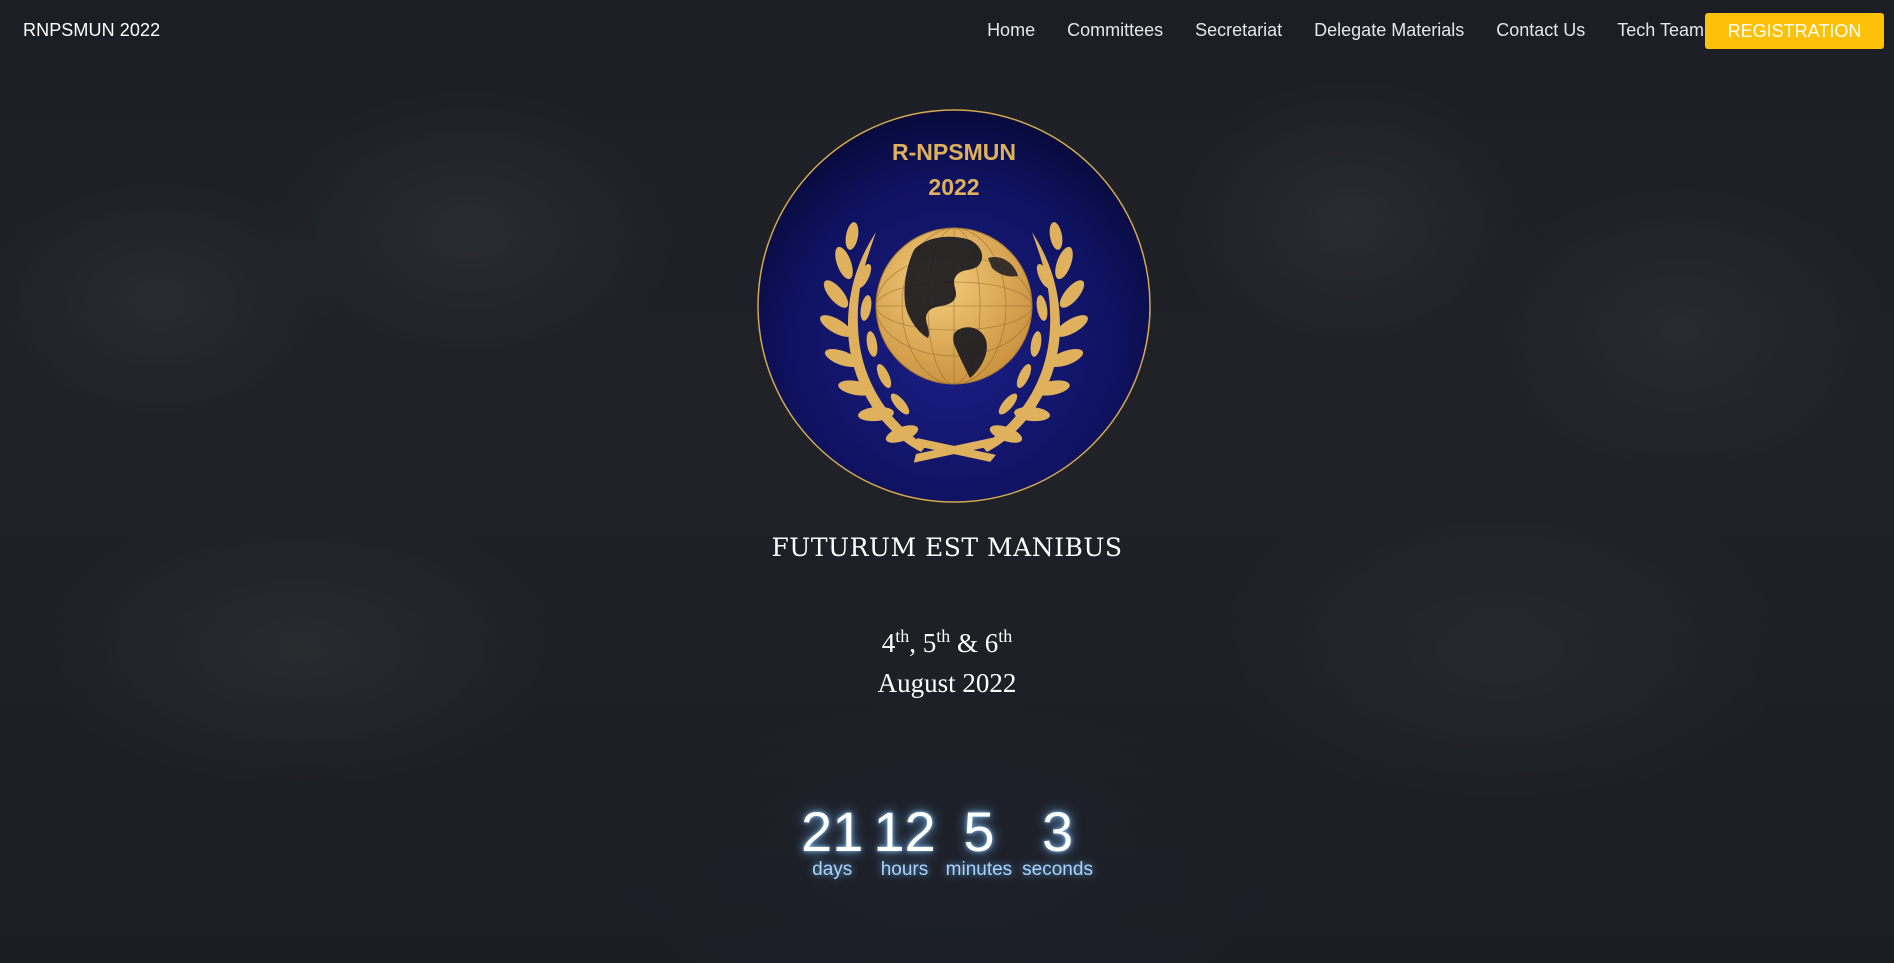 Image resolution: width=1894 pixels, height=963 pixels. I want to click on date-day-2: 5, so click(929, 643).